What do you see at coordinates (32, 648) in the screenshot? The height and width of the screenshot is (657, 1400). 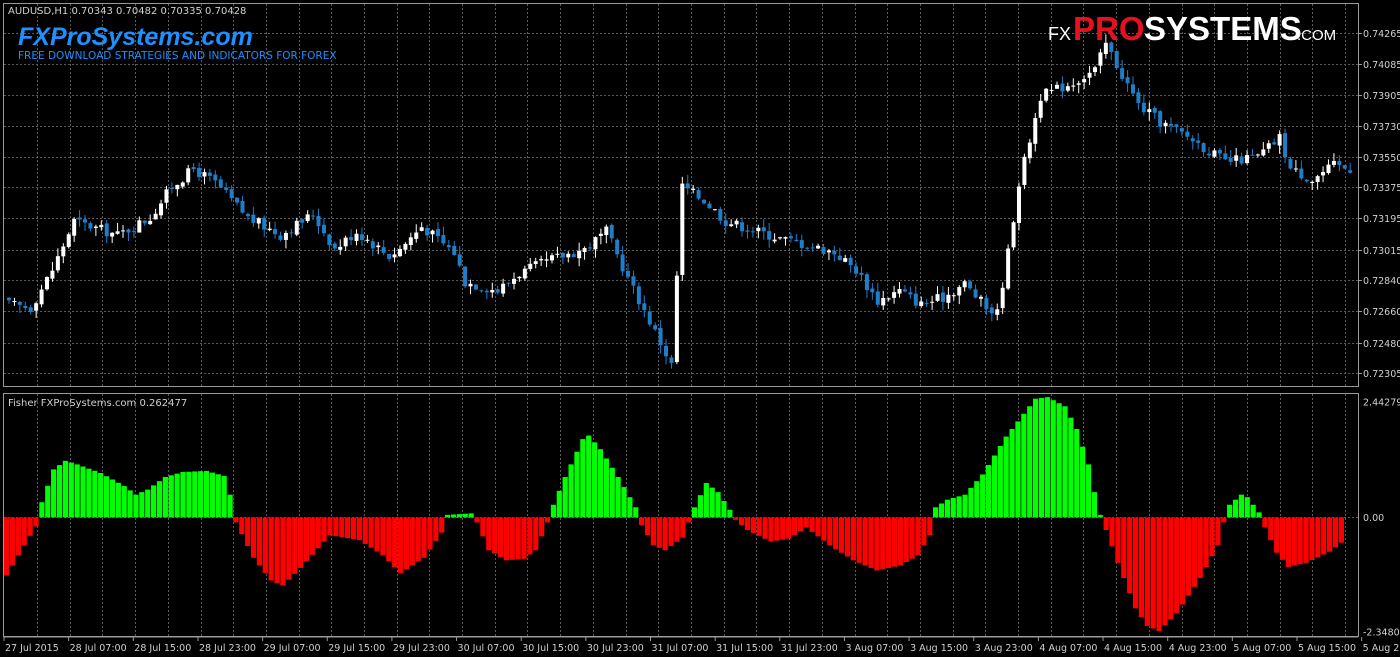 I see `time-tick-label: 27 Jul 2015` at bounding box center [32, 648].